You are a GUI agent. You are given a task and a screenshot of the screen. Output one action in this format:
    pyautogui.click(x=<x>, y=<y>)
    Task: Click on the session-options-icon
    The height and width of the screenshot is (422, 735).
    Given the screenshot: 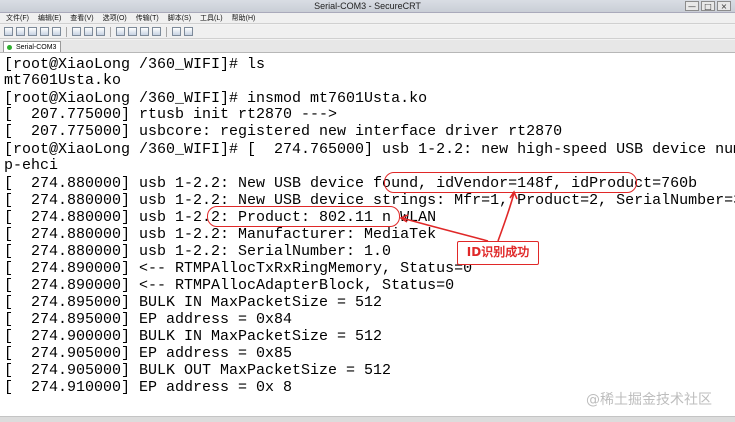 What is the action you would take?
    pyautogui.click(x=132, y=31)
    